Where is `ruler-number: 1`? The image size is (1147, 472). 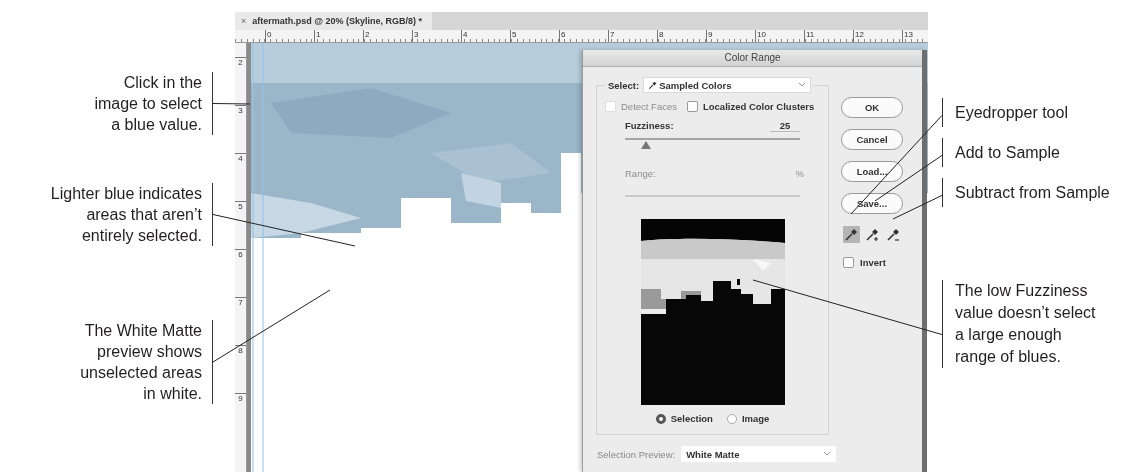
ruler-number: 1 is located at coordinates (338, 36).